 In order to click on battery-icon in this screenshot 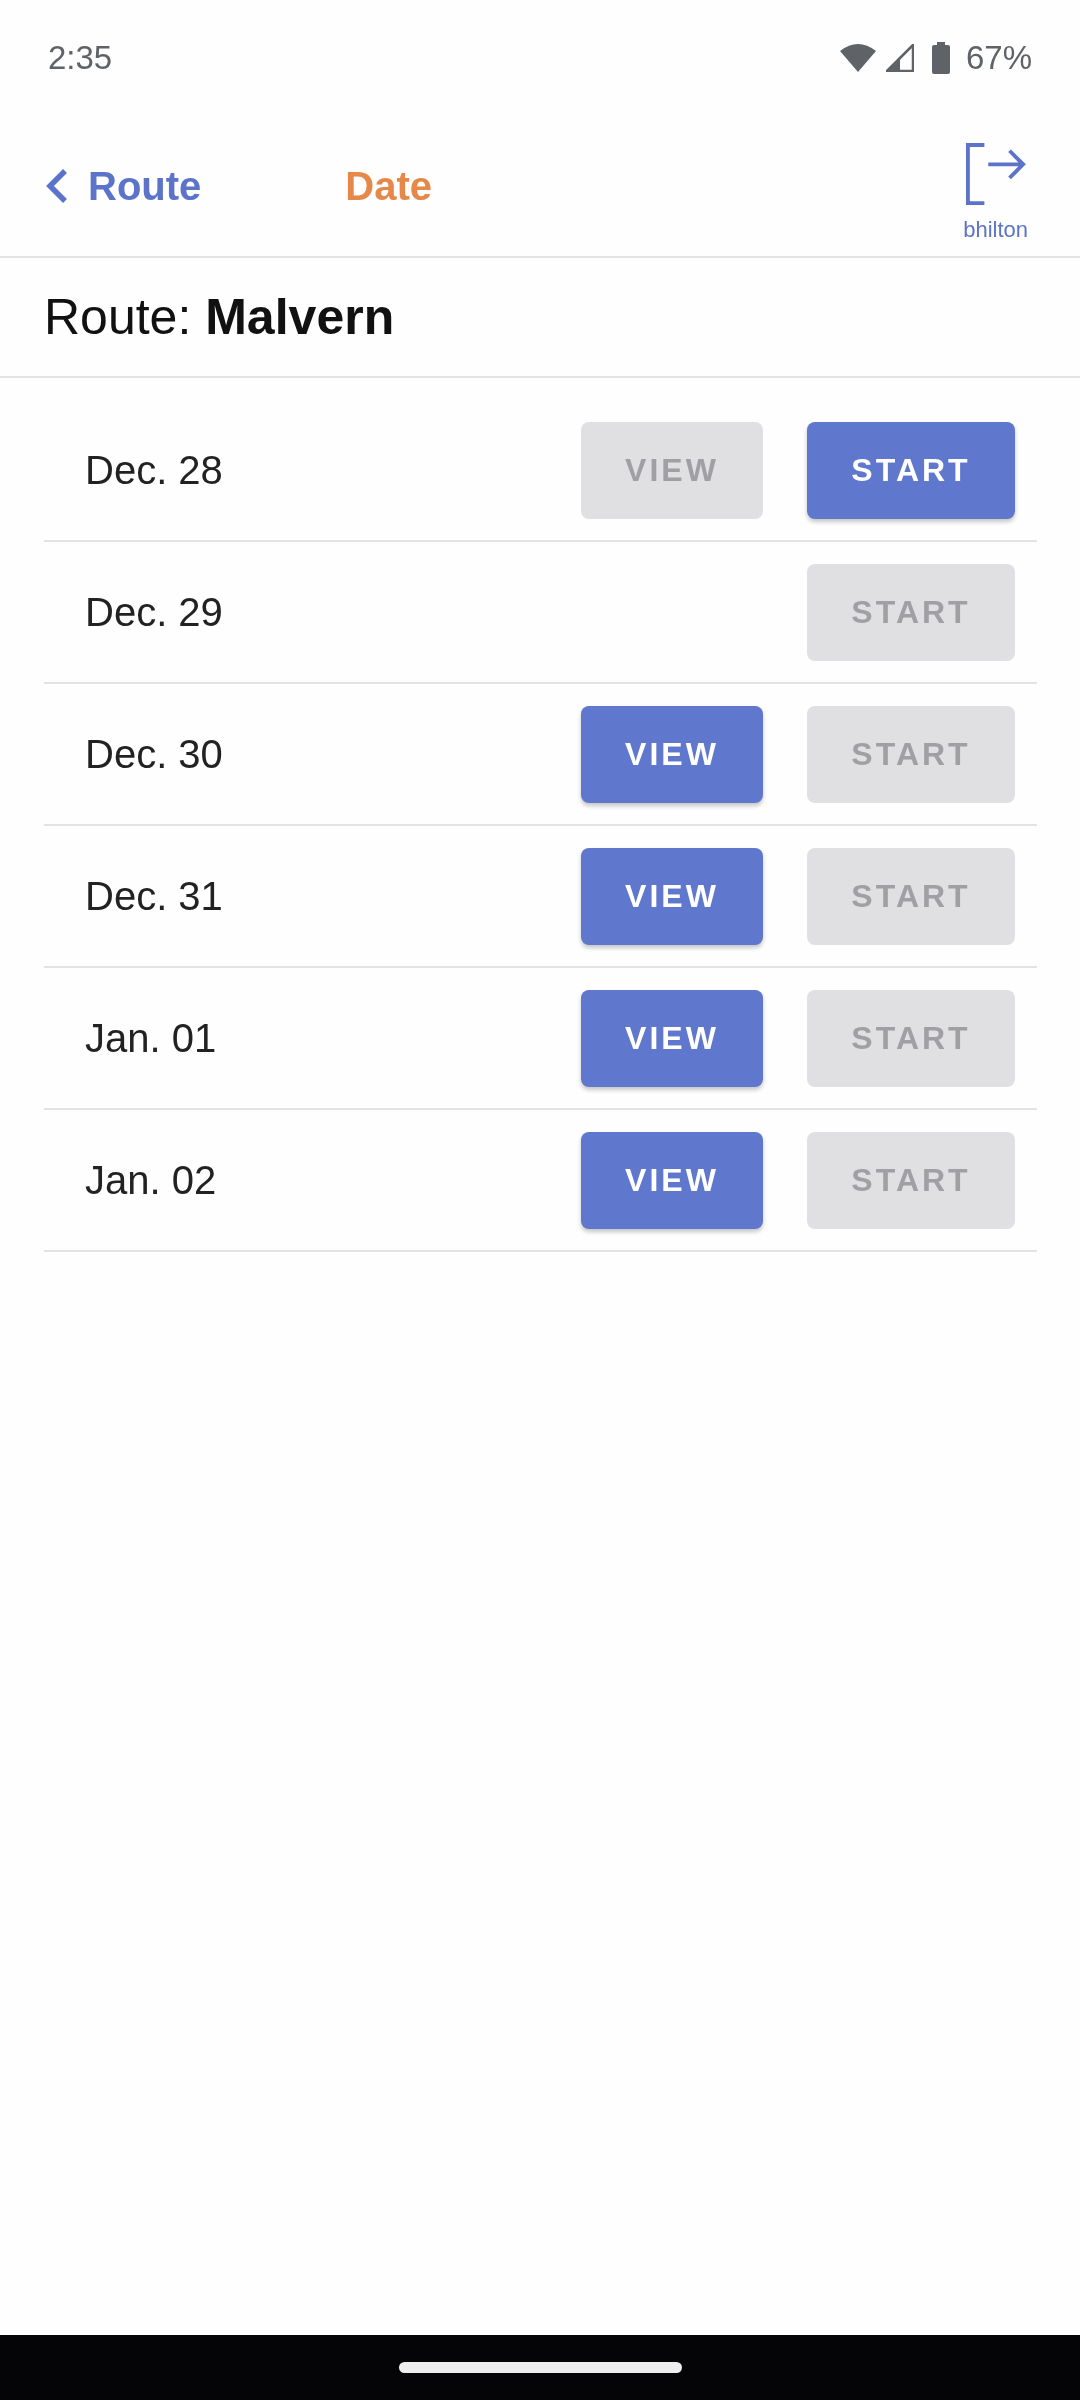, I will do `click(940, 58)`.